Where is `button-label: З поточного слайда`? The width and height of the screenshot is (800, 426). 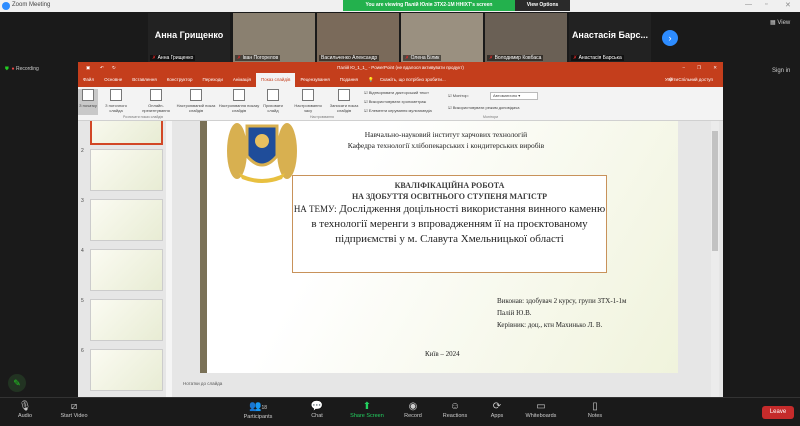 button-label: З поточного слайда is located at coordinates (116, 108).